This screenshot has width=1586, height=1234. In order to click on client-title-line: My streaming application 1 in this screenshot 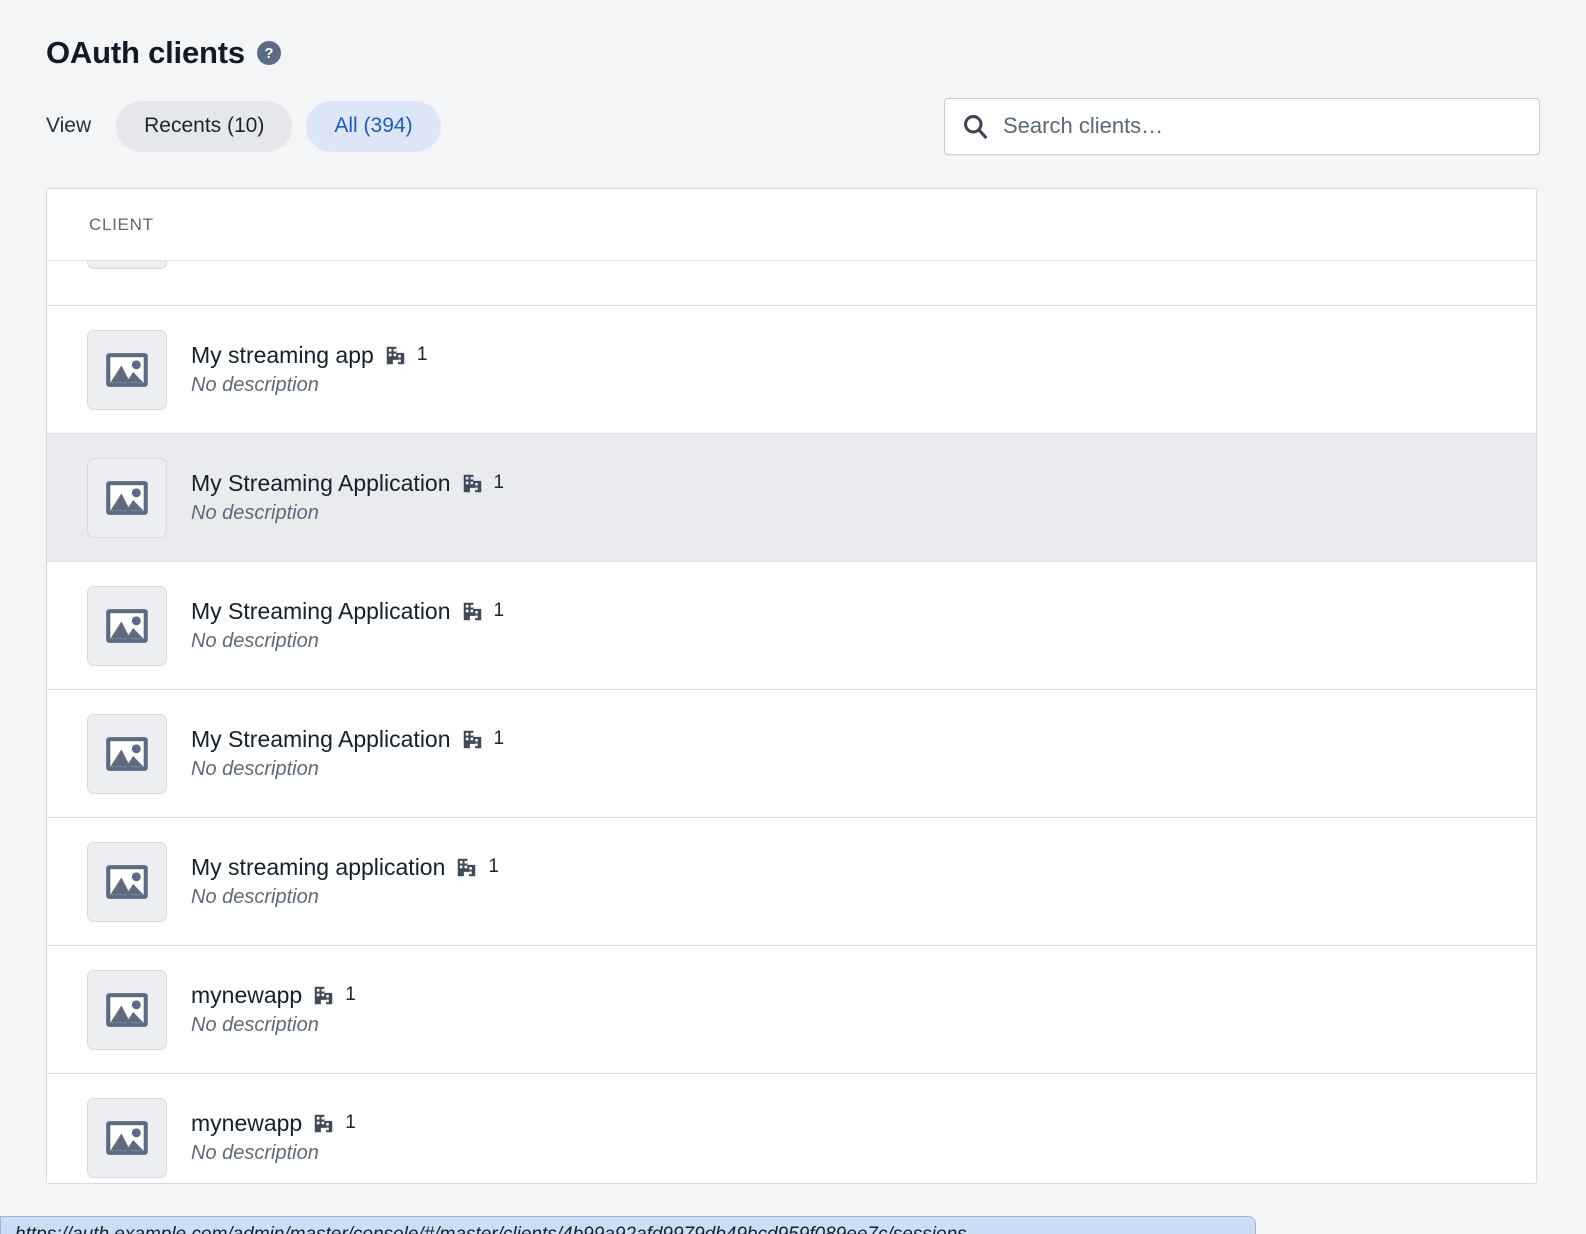, I will do `click(345, 867)`.